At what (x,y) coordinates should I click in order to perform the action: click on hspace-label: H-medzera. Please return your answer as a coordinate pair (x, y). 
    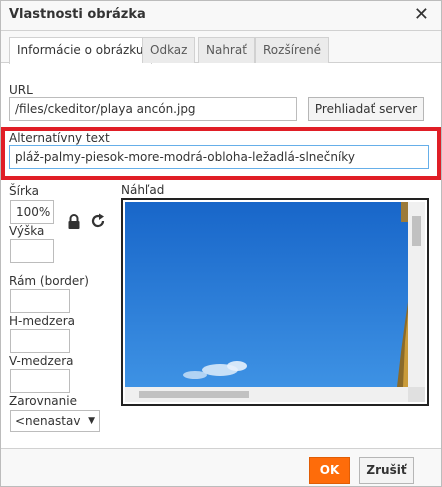
    Looking at the image, I should click on (42, 321).